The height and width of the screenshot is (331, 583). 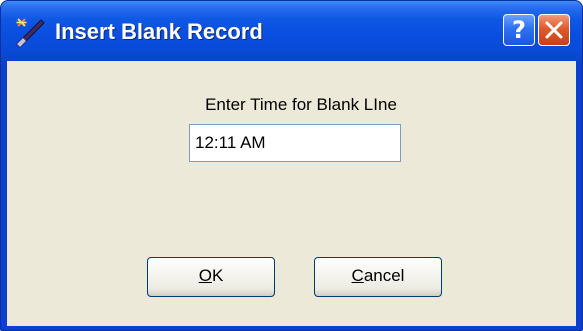 I want to click on cancel-mnemonic: C, so click(x=357, y=275).